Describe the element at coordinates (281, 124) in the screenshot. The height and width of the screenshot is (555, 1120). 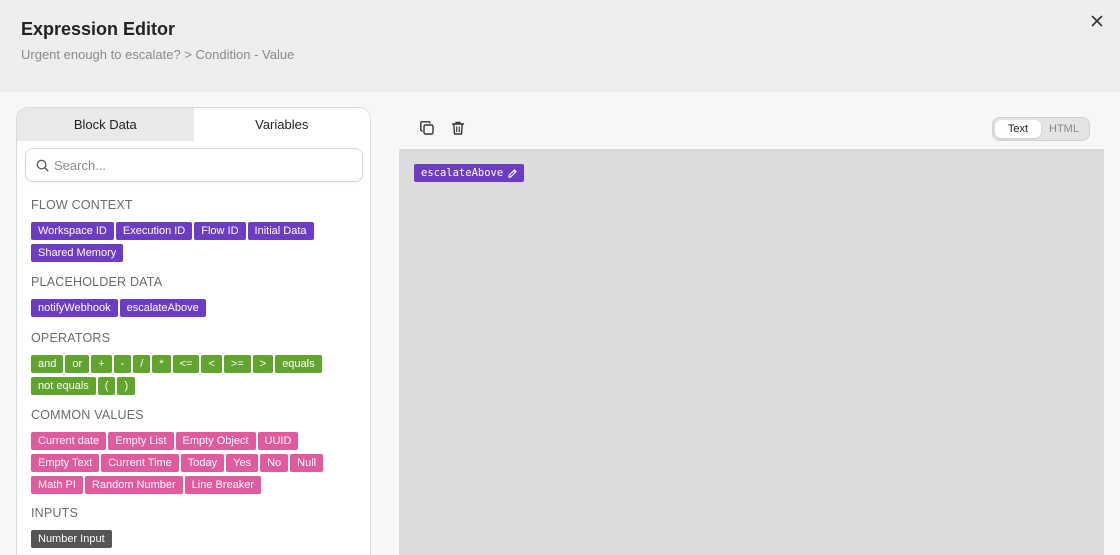
I see `tab-variables: Variables` at that location.